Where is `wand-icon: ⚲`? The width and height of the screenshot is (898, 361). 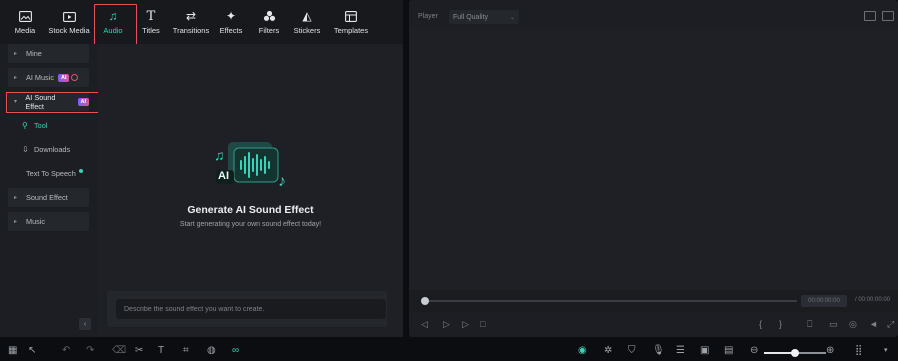 wand-icon: ⚲ is located at coordinates (25, 125).